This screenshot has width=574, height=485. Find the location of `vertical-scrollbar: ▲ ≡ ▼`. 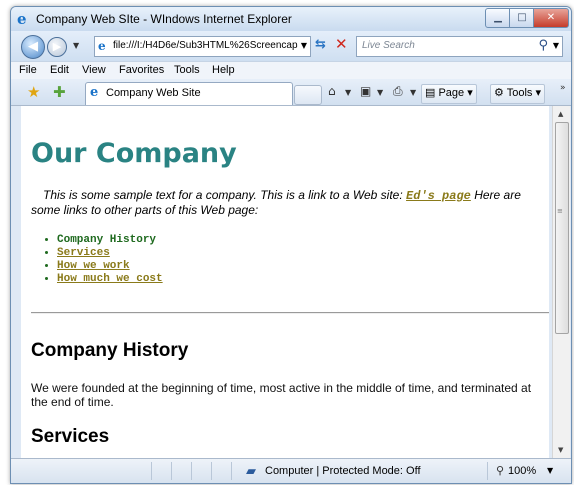

vertical-scrollbar: ▲ ≡ ▼ is located at coordinates (561, 282).